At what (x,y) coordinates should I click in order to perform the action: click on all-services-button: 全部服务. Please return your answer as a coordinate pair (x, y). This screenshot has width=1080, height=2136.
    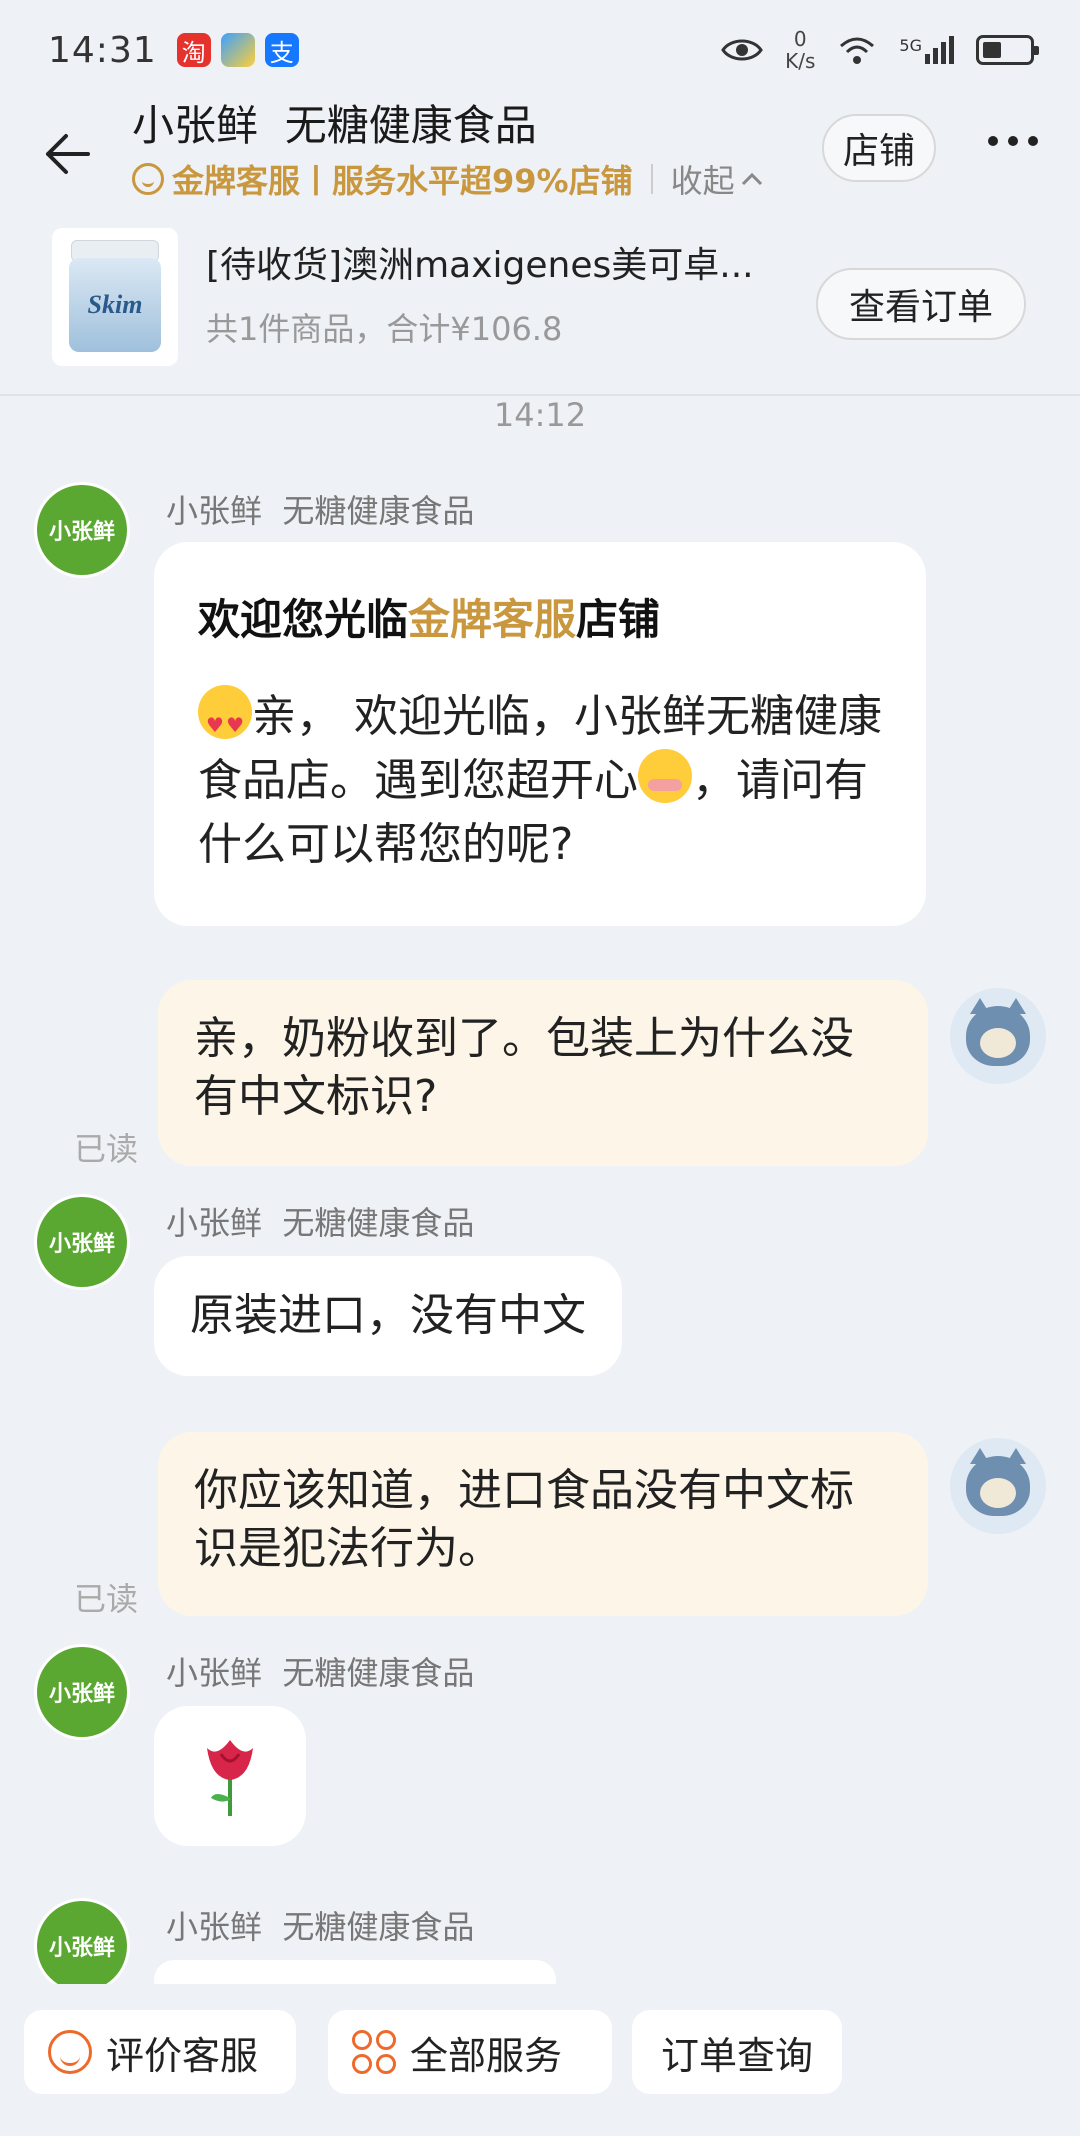
    Looking at the image, I should click on (470, 2052).